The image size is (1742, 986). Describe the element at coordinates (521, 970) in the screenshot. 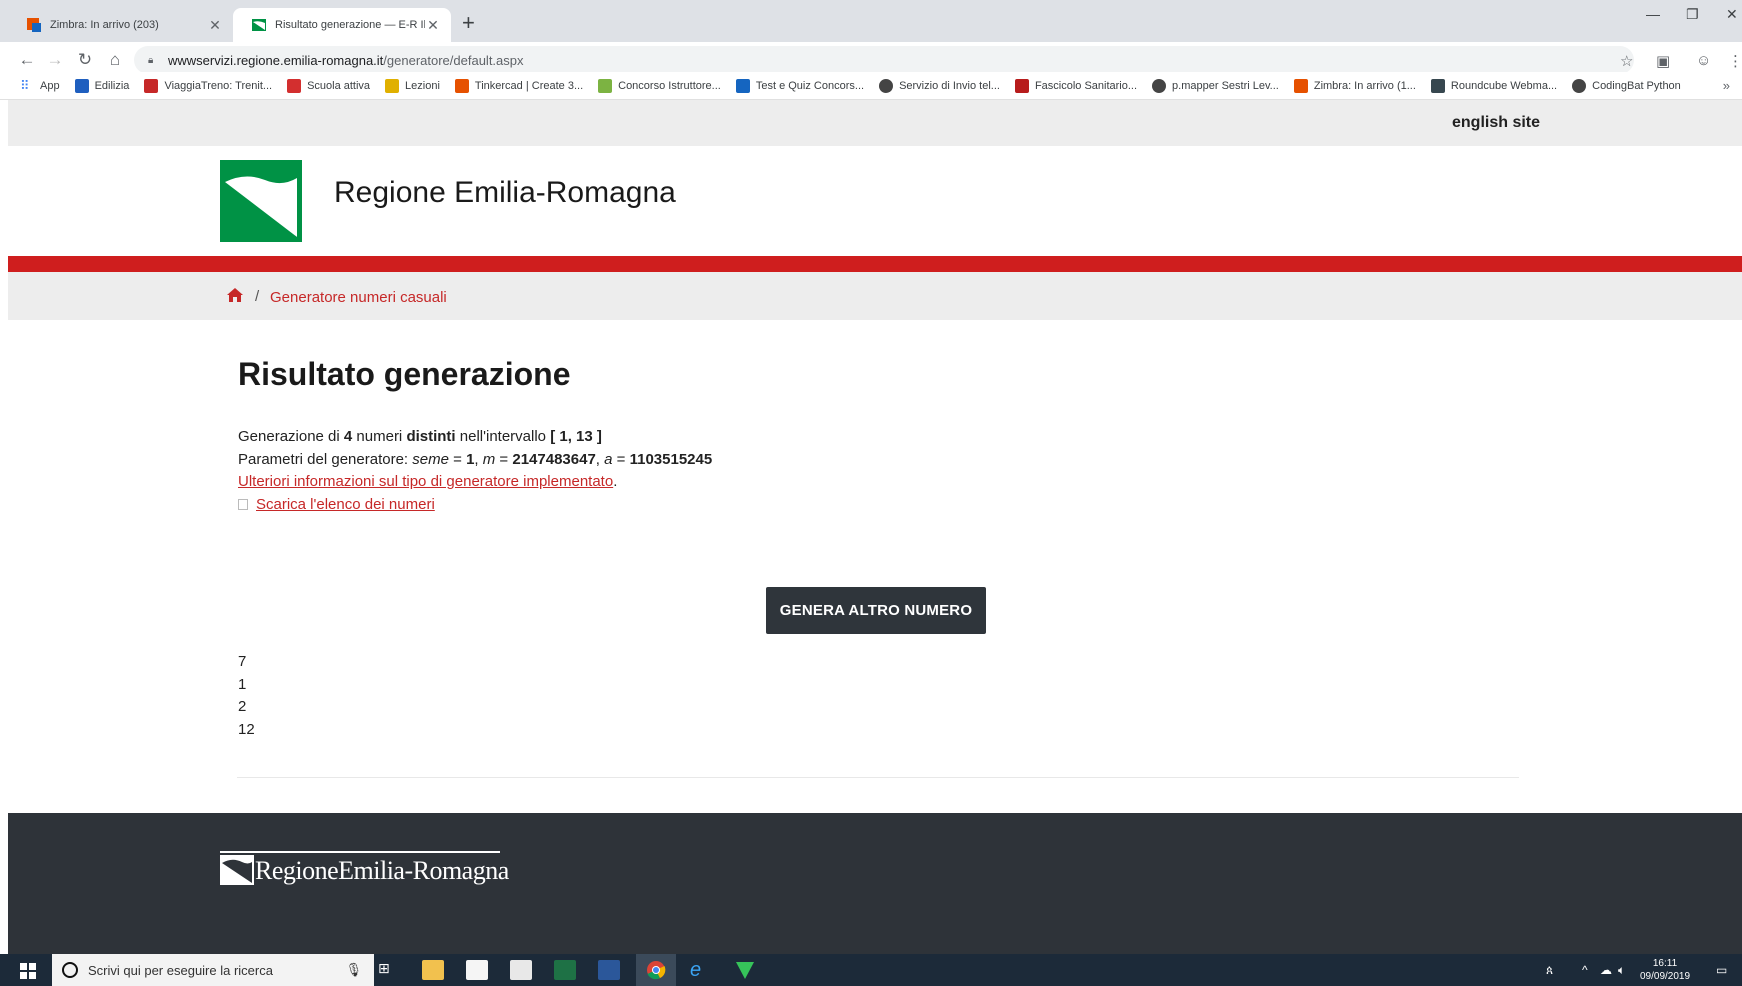

I see `mail-icon` at that location.